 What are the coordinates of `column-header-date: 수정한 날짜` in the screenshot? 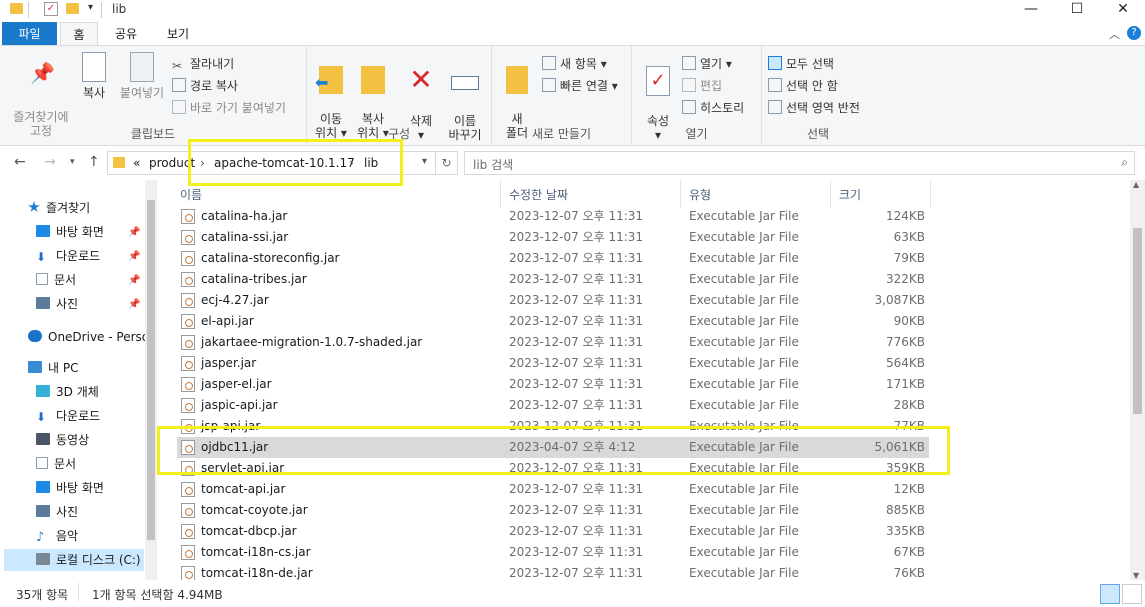 It's located at (538, 195).